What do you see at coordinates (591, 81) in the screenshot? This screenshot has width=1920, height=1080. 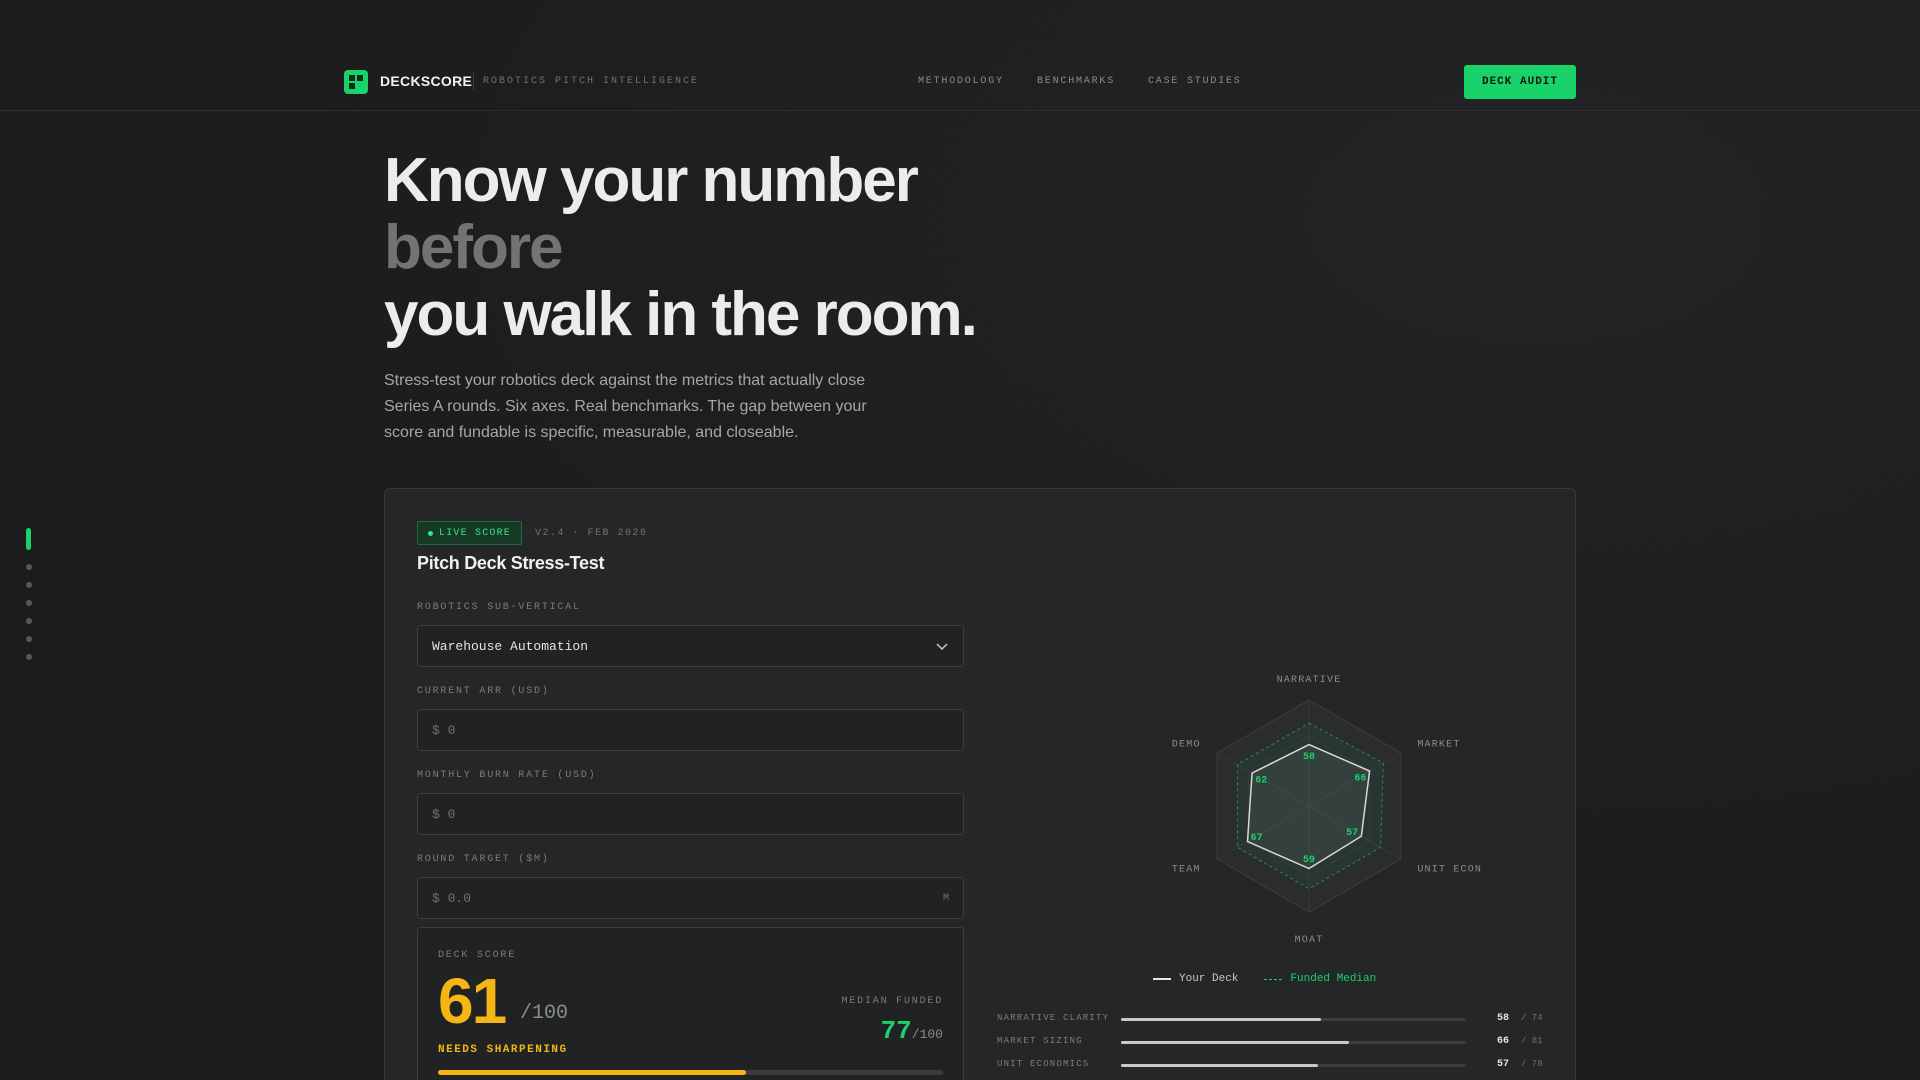 I see `brand-tagline: ROBOTICS PITCH INTELLIGENCE` at bounding box center [591, 81].